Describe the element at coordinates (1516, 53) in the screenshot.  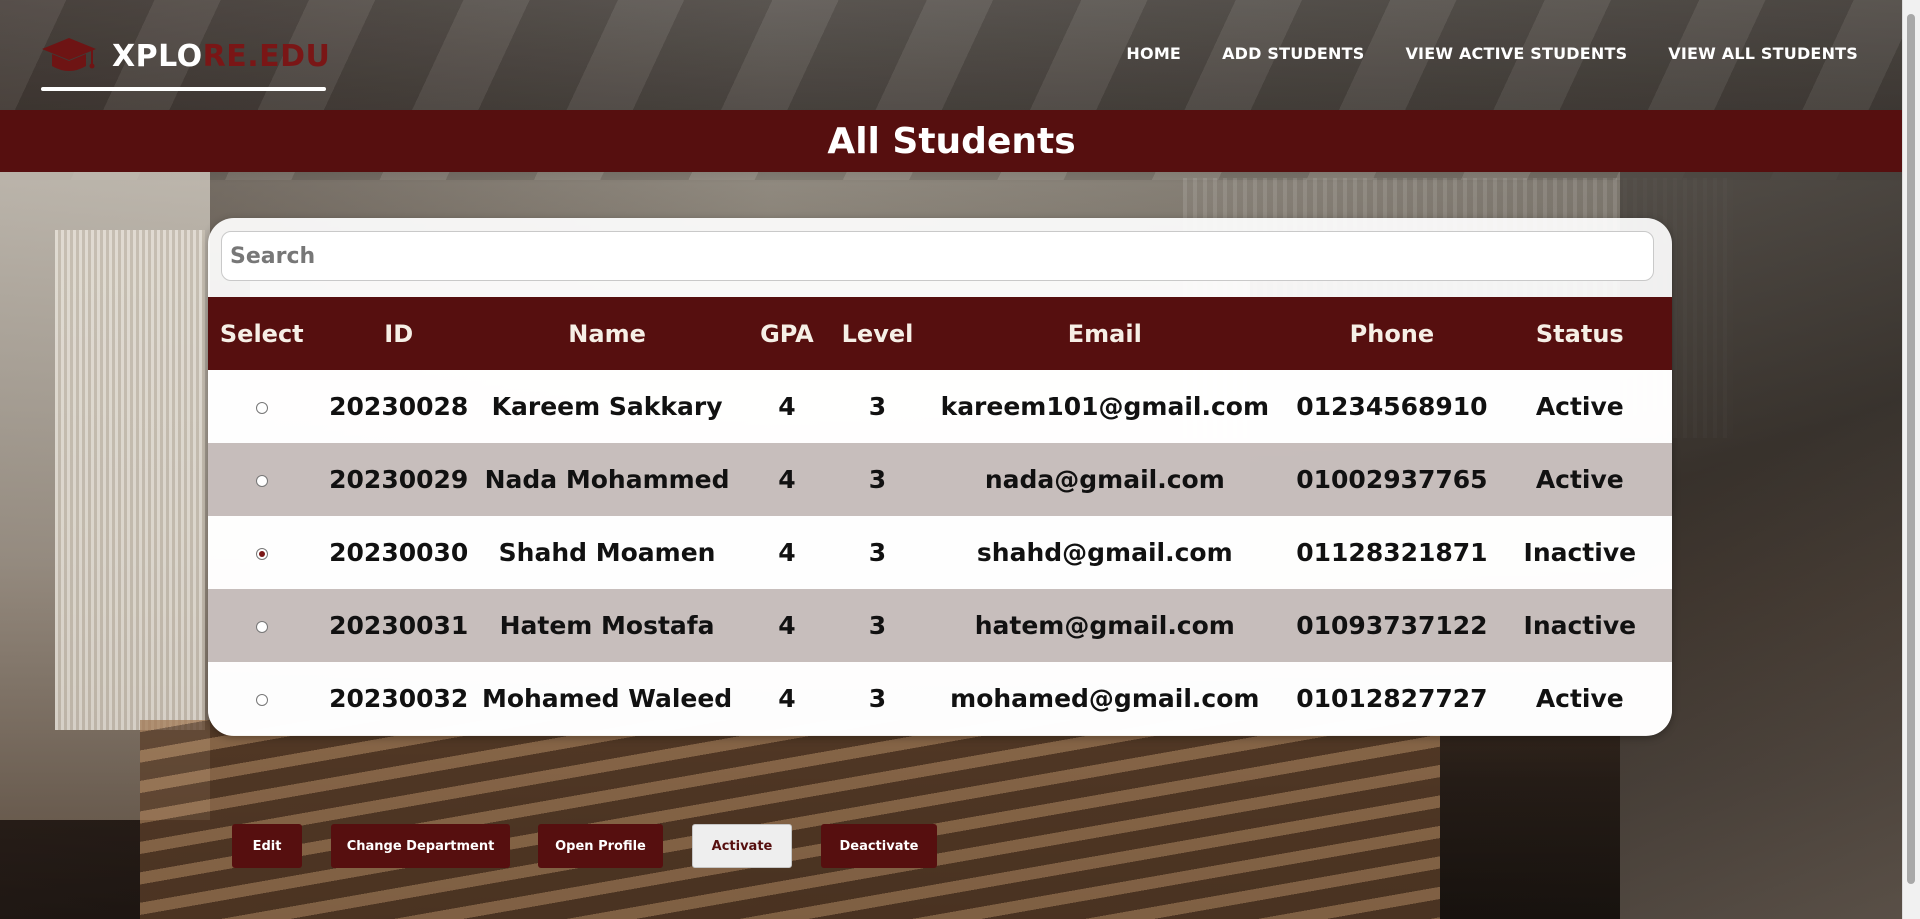
I see `nav-link-view-active-students: VIEW ACTIVE STUDENTS` at that location.